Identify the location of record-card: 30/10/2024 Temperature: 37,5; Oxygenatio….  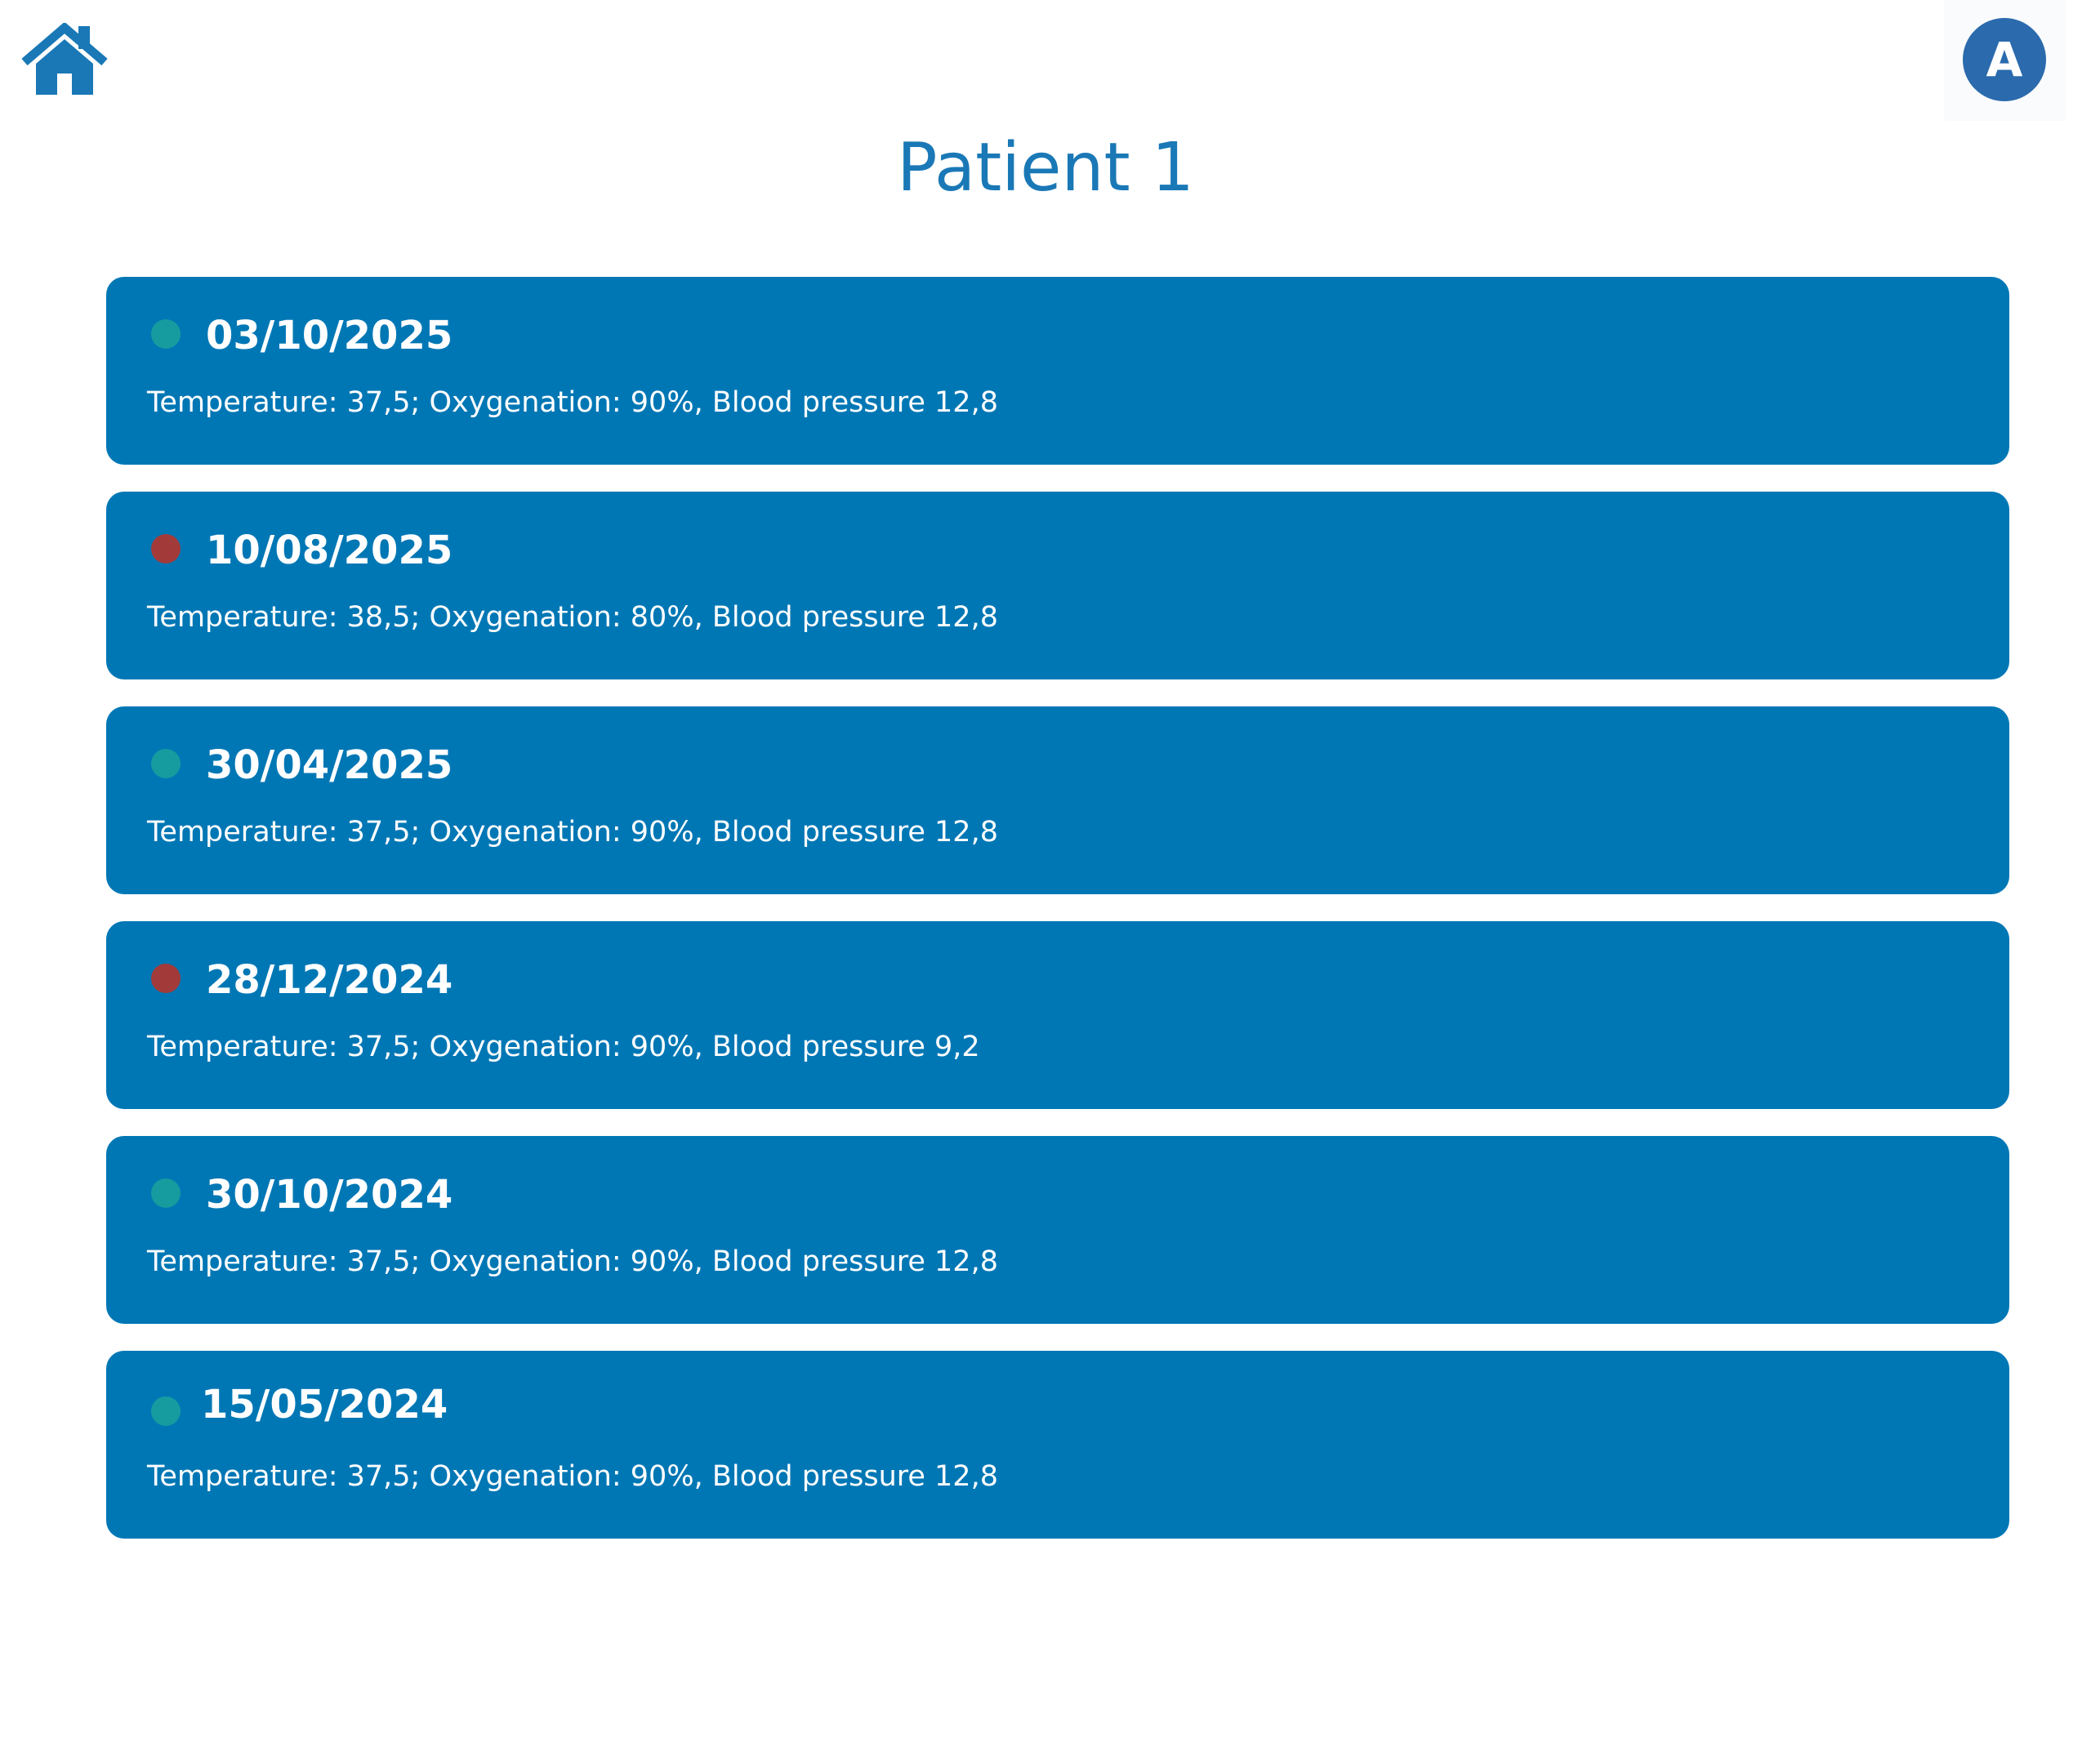
(1057, 1230).